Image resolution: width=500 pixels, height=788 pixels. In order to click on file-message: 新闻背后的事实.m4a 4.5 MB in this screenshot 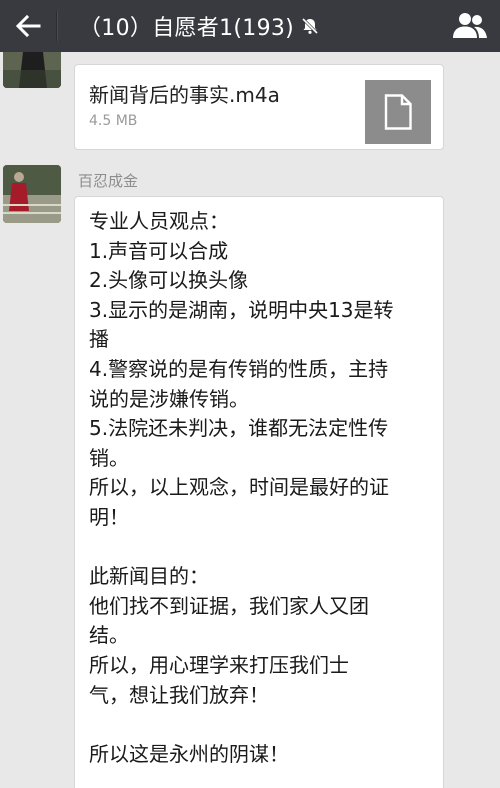, I will do `click(259, 107)`.